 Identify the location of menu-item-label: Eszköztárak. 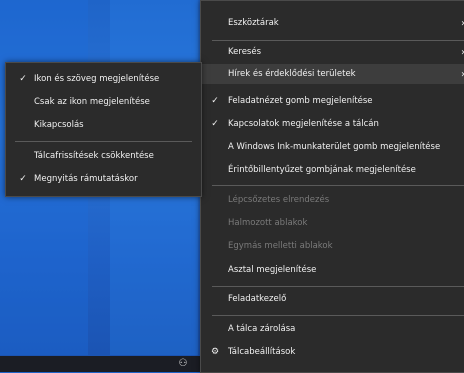
(253, 23).